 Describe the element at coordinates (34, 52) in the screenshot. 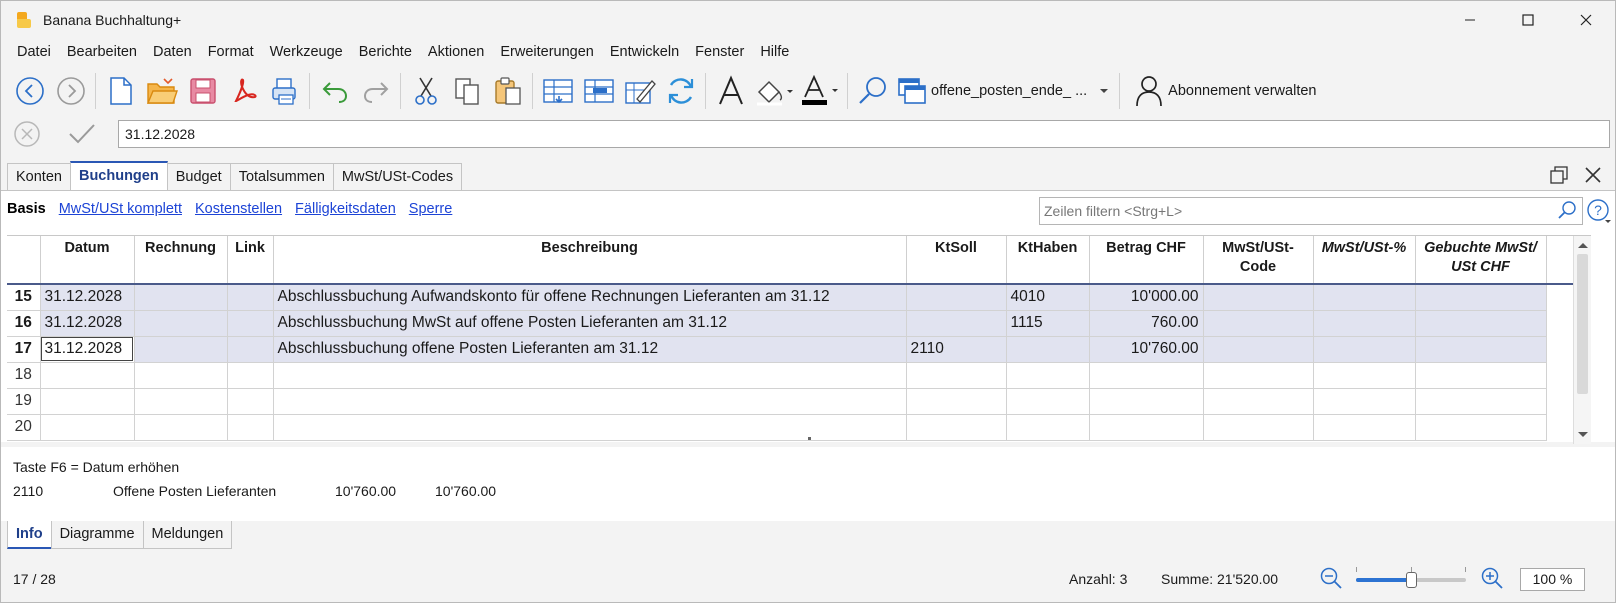

I see `menu-datei: Datei` at that location.